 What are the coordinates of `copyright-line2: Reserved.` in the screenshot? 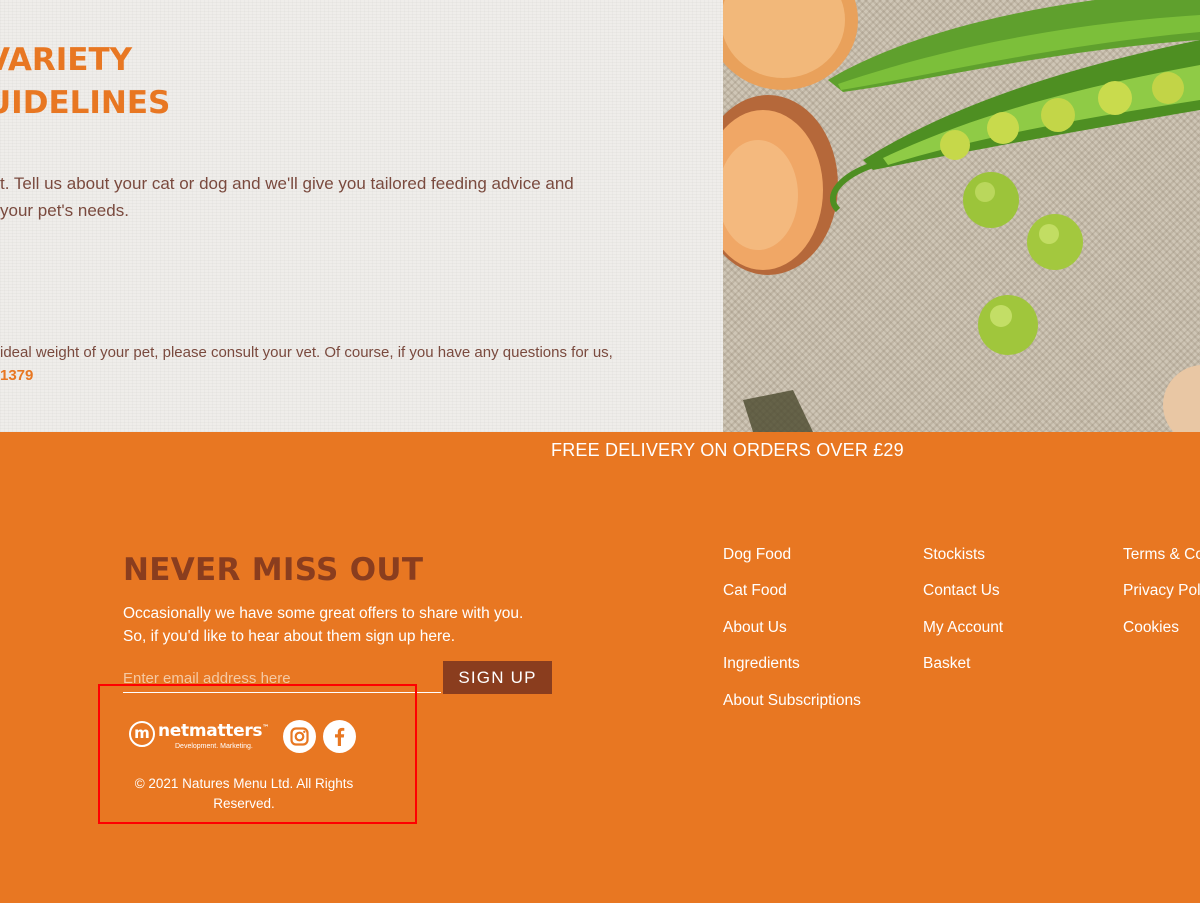 It's located at (244, 803).